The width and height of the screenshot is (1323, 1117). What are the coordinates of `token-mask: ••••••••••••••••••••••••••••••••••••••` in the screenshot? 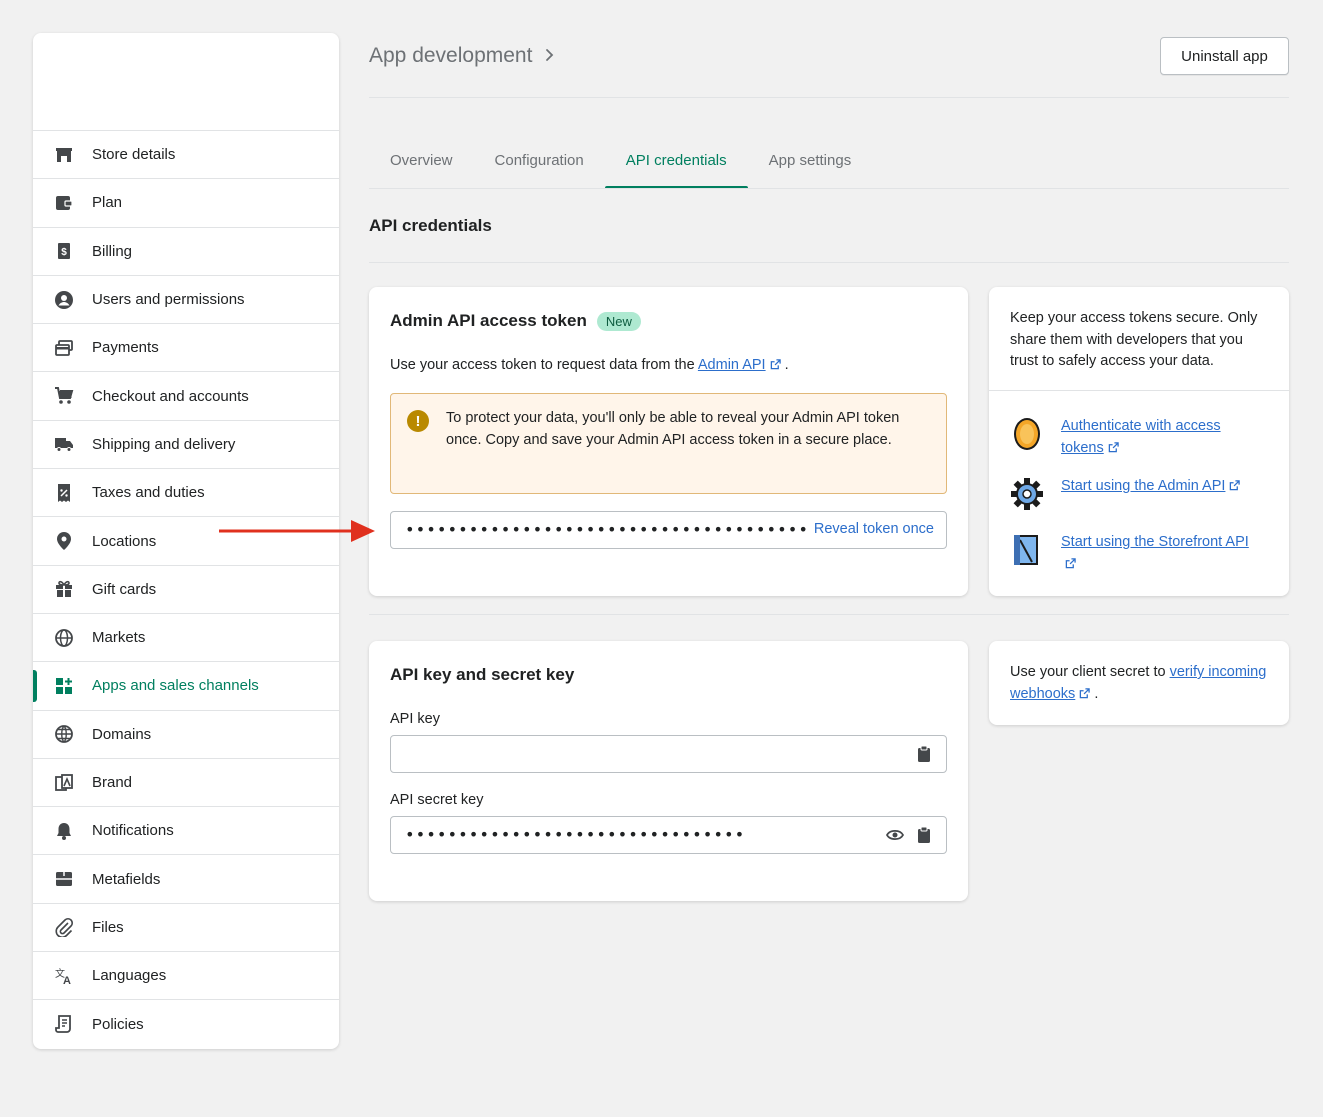 It's located at (607, 529).